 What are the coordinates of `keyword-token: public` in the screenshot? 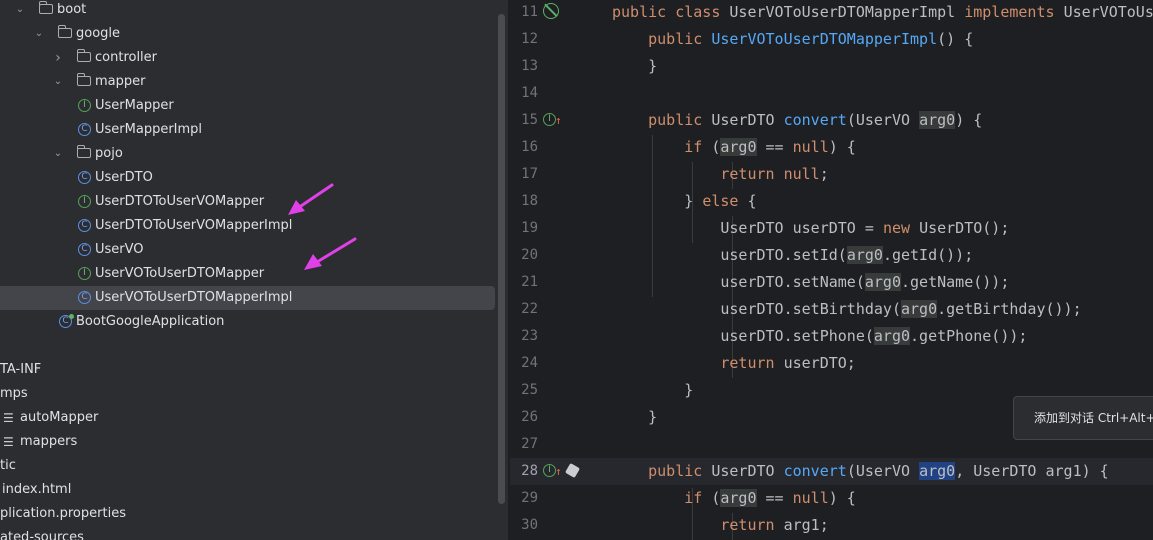 It's located at (680, 471).